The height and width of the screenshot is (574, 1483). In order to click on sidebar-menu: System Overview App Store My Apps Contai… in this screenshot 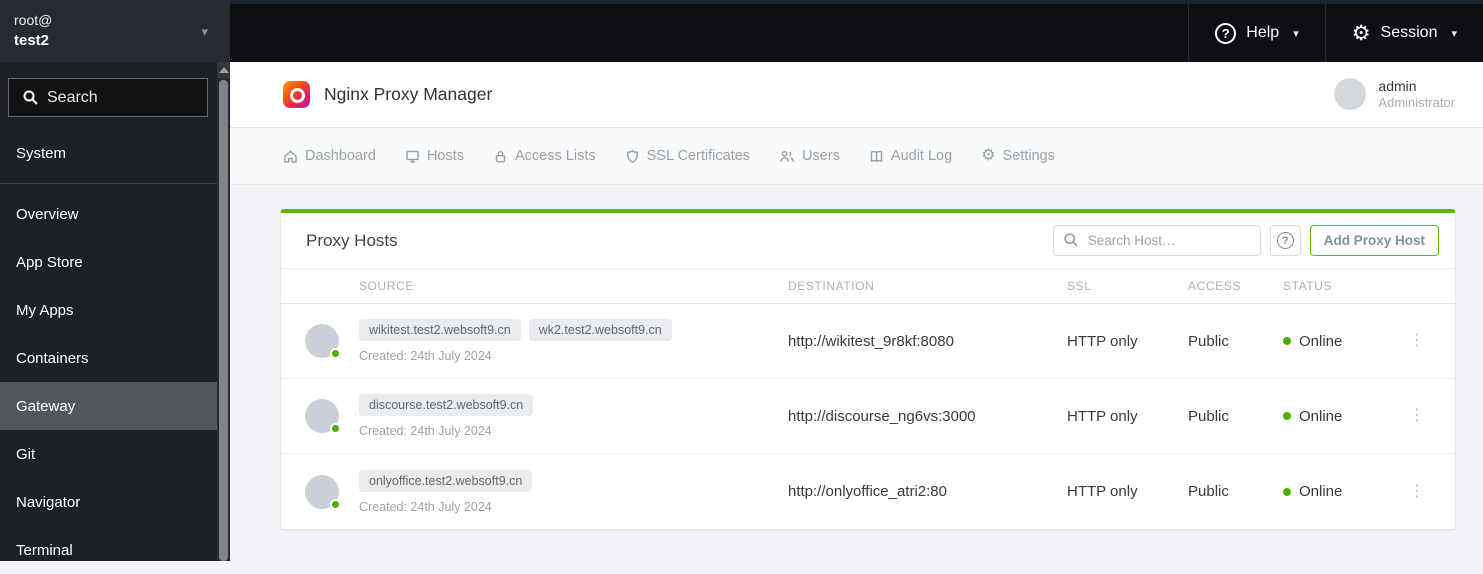, I will do `click(115, 351)`.